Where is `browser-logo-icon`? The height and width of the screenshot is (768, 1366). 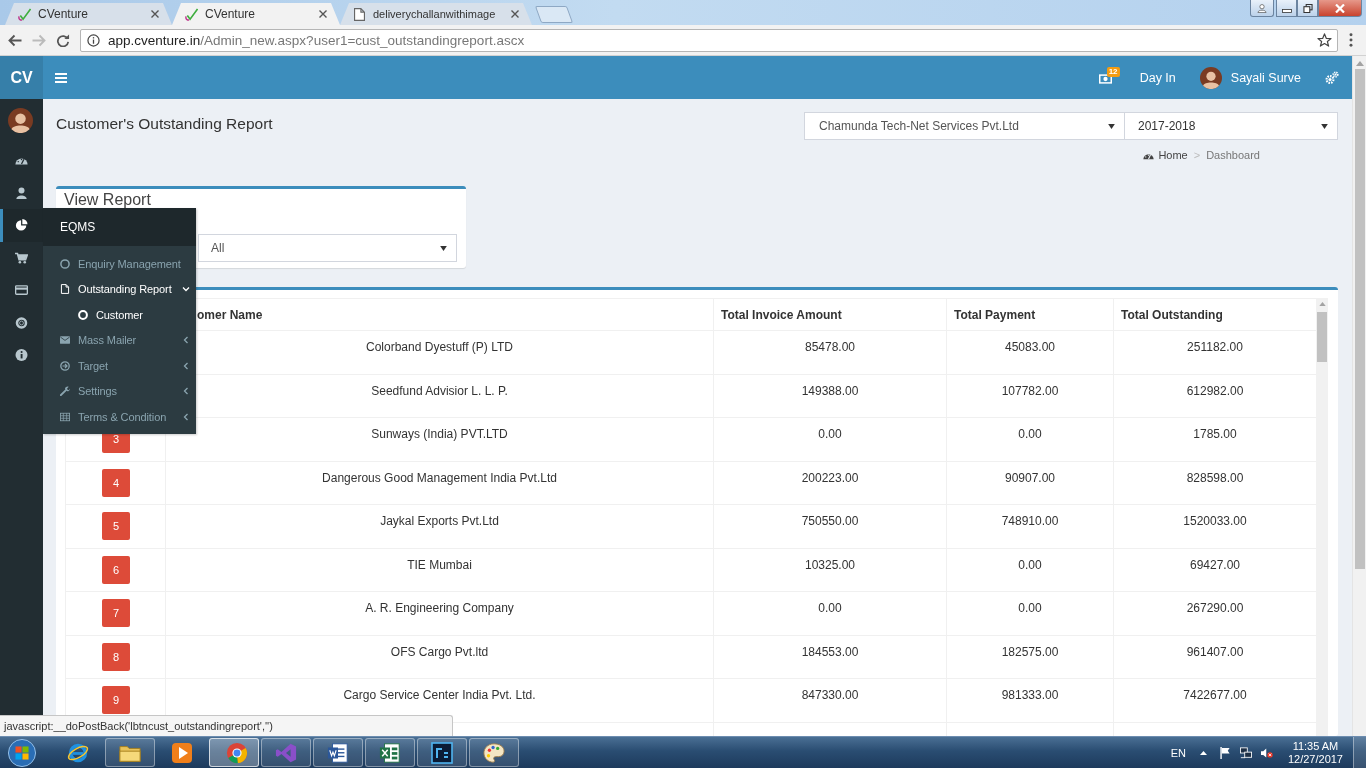 browser-logo-icon is located at coordinates (236, 752).